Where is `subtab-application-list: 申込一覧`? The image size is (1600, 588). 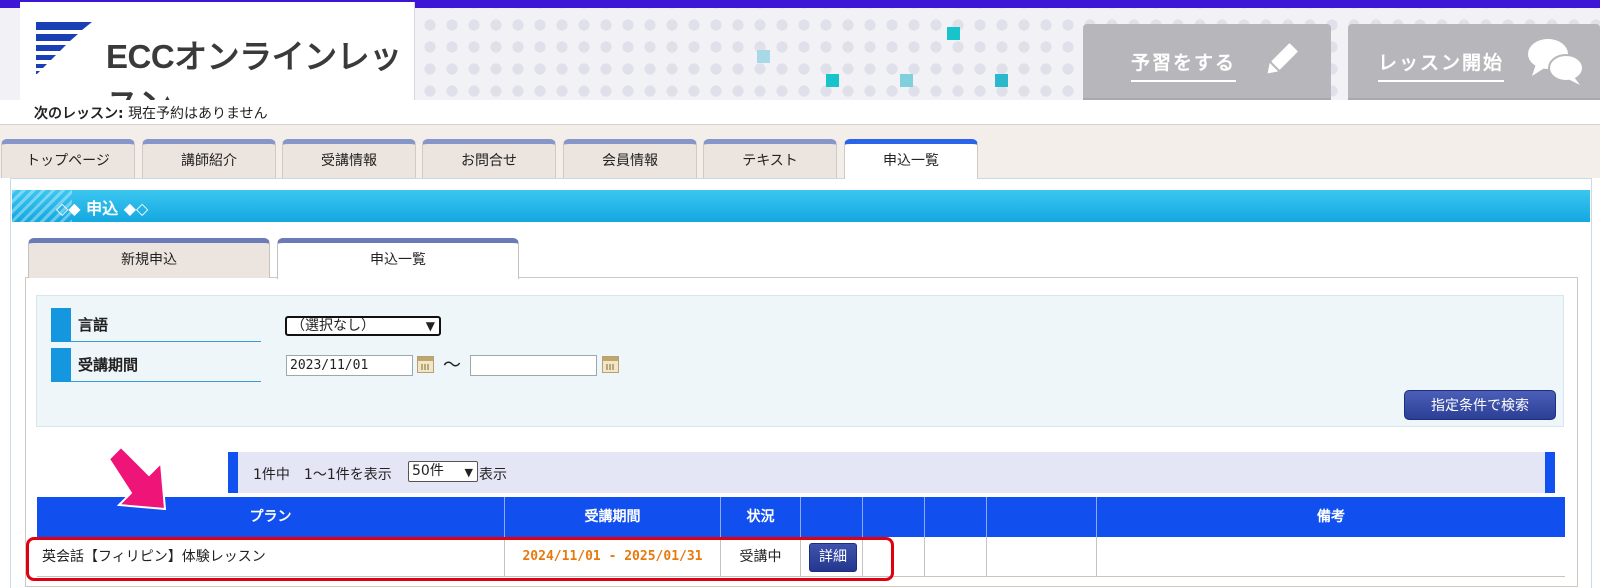
subtab-application-list: 申込一覧 is located at coordinates (398, 258).